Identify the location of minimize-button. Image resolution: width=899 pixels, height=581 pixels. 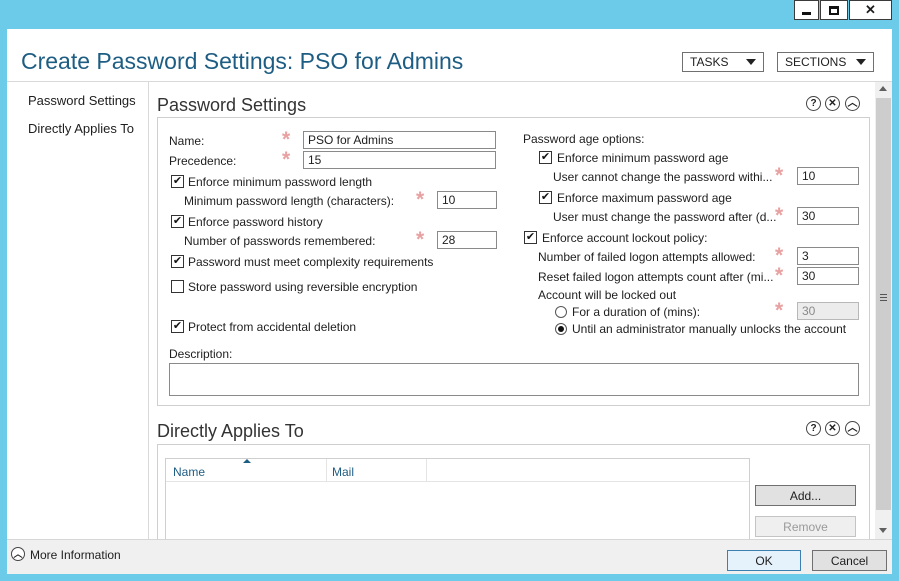
(806, 10).